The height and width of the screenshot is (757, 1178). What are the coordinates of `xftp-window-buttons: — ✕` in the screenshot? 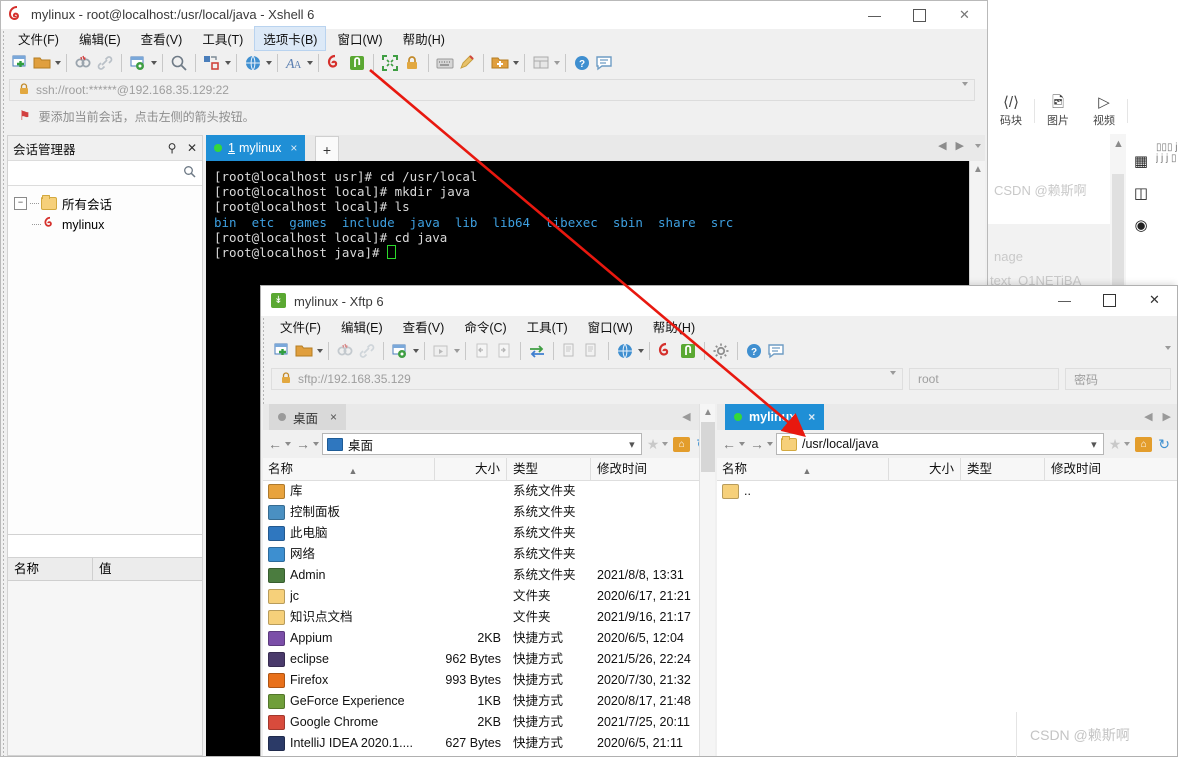 It's located at (1109, 300).